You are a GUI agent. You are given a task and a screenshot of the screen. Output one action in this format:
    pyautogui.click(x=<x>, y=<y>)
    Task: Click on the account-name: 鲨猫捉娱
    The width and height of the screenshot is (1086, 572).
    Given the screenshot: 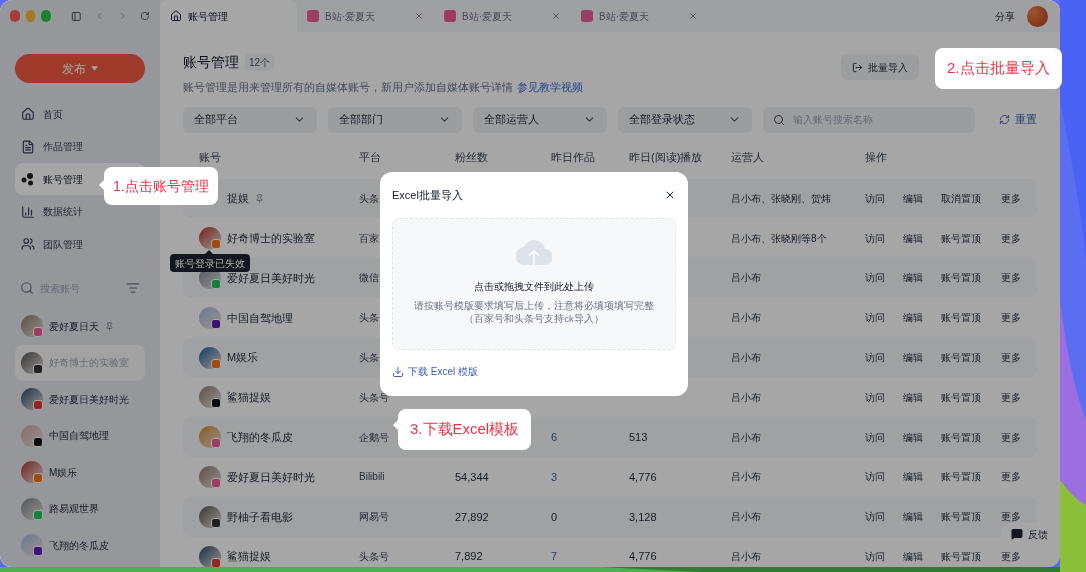 What is the action you would take?
    pyautogui.click(x=249, y=557)
    